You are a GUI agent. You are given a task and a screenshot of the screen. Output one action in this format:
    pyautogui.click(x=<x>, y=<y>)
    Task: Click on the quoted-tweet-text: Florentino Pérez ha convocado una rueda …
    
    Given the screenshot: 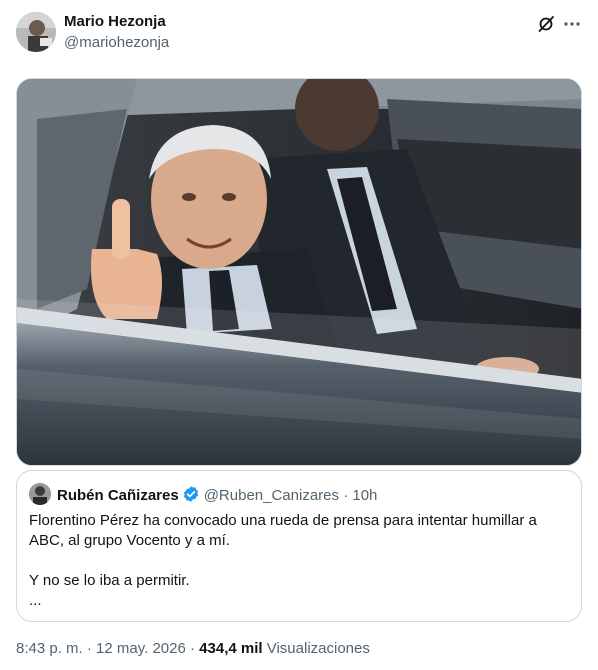 What is the action you would take?
    pyautogui.click(x=299, y=561)
    